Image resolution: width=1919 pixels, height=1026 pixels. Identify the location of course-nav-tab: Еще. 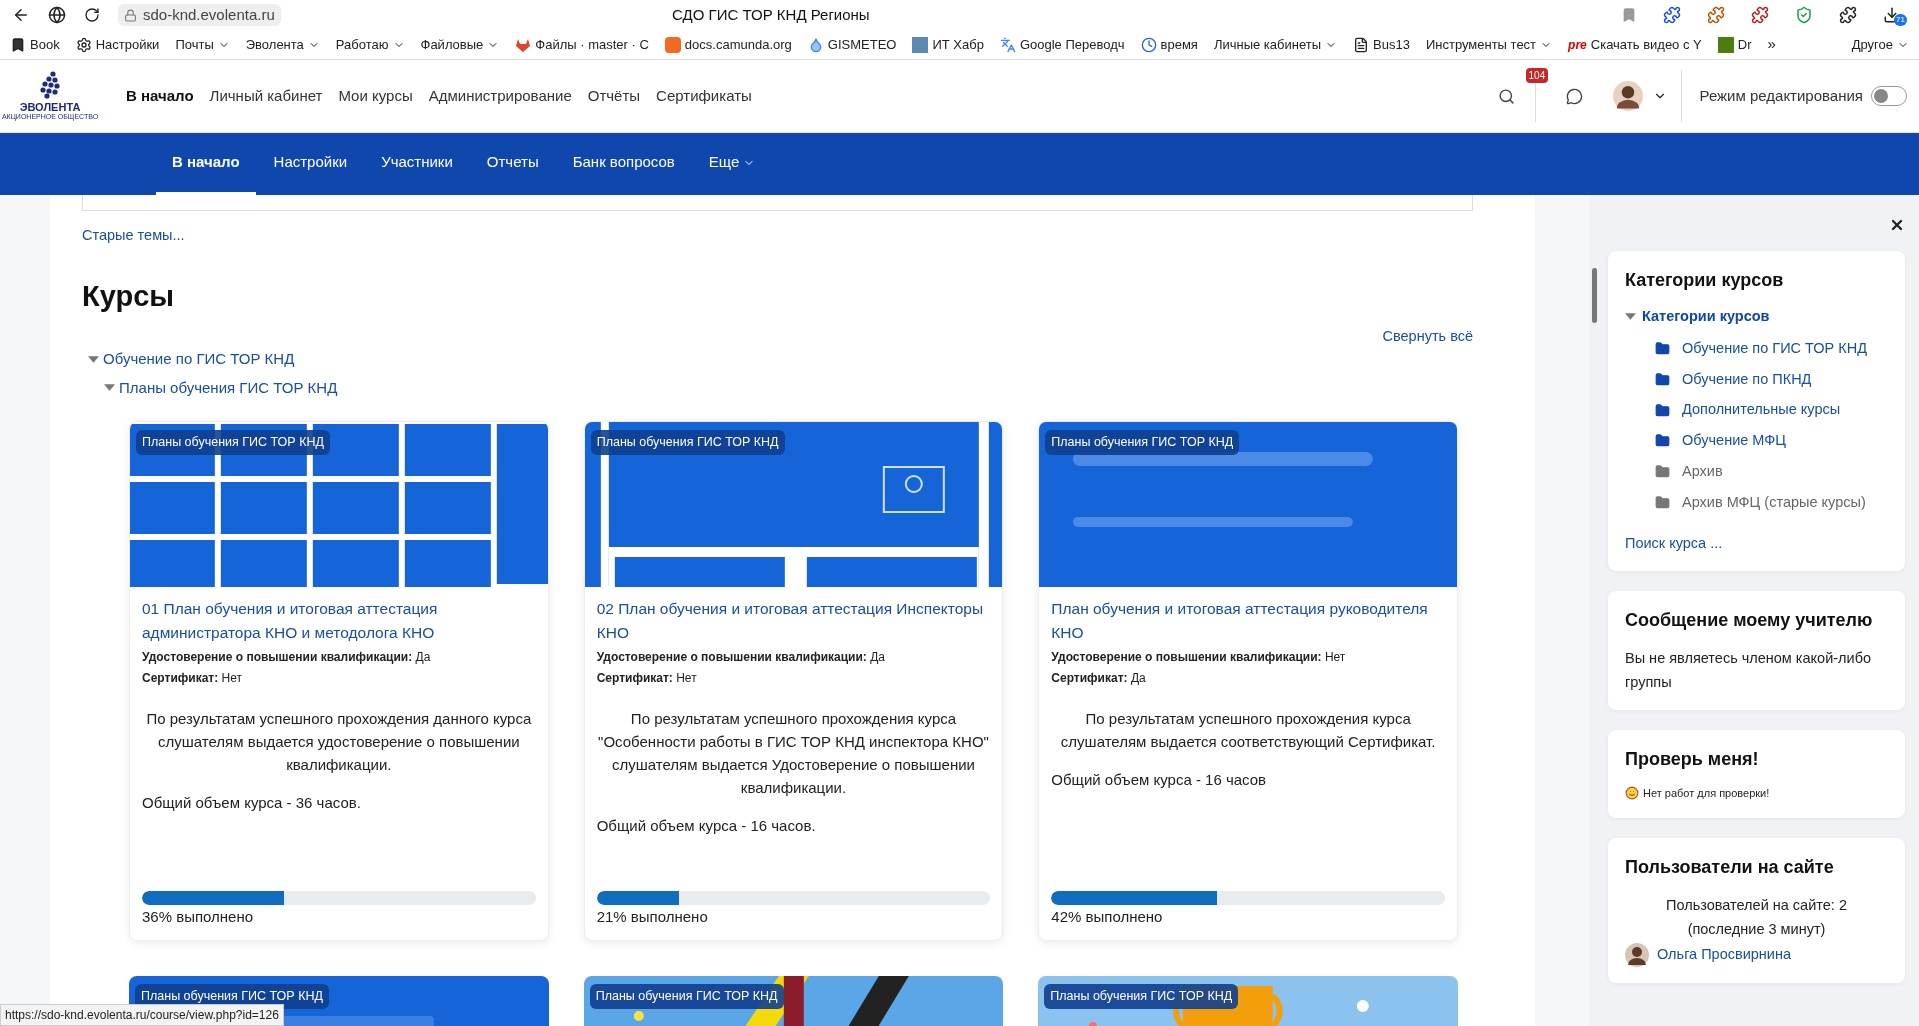
(732, 164).